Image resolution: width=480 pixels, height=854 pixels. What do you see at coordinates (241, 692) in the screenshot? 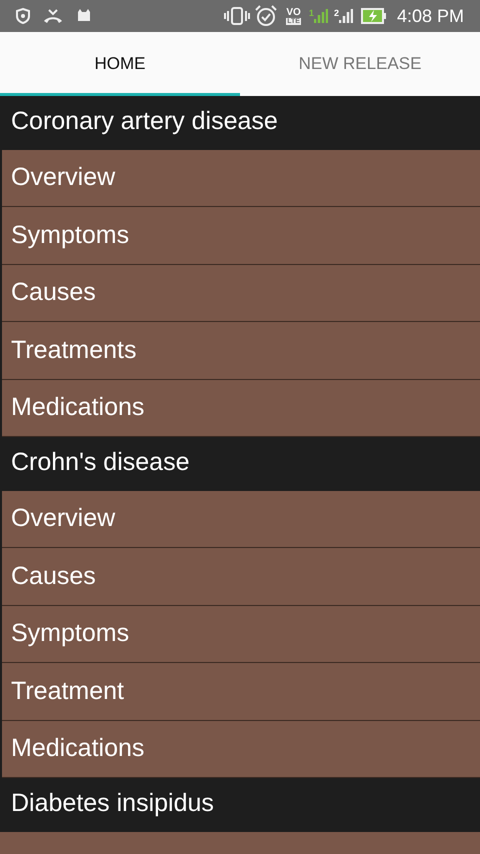
I see `list-item: Treatment` at bounding box center [241, 692].